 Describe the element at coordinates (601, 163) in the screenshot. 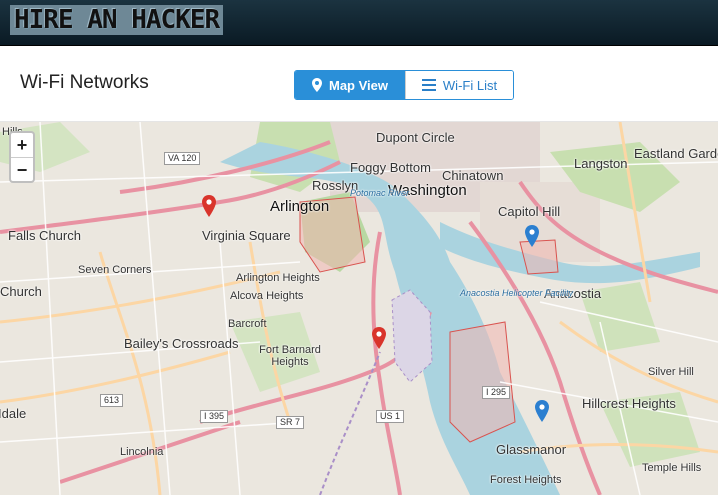

I see `map-label-langston: Langston` at that location.